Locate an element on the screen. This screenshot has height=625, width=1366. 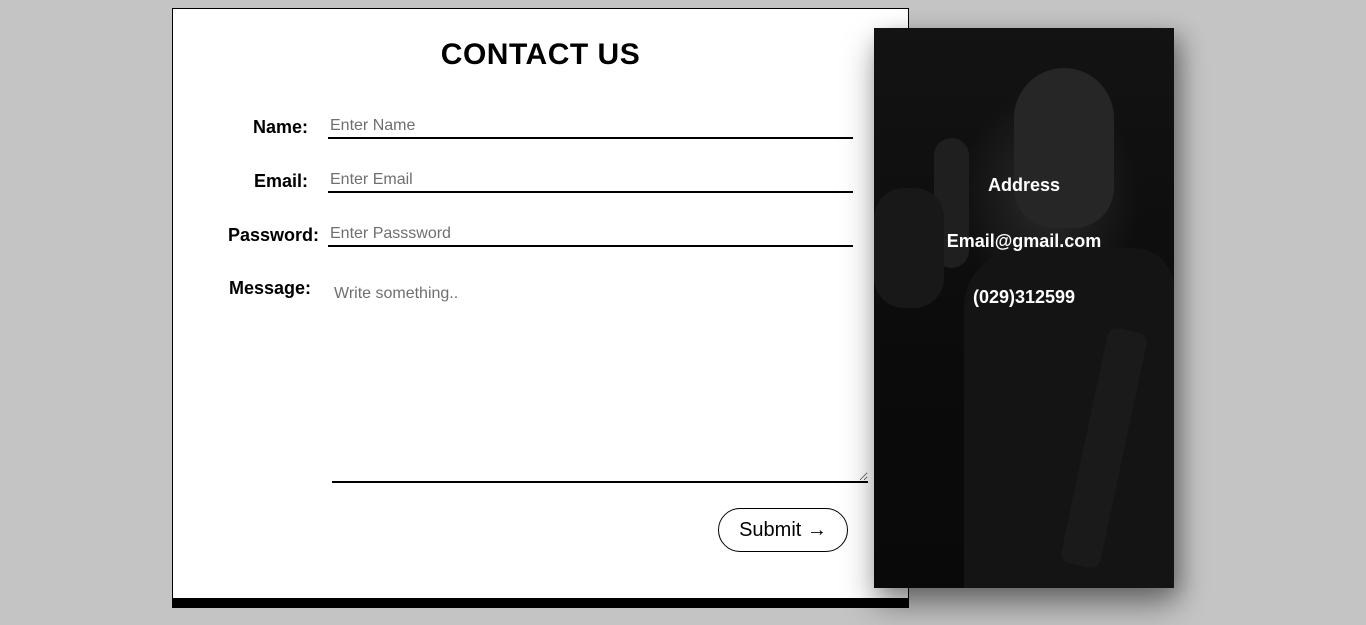
submit-button: Submit → is located at coordinates (783, 530).